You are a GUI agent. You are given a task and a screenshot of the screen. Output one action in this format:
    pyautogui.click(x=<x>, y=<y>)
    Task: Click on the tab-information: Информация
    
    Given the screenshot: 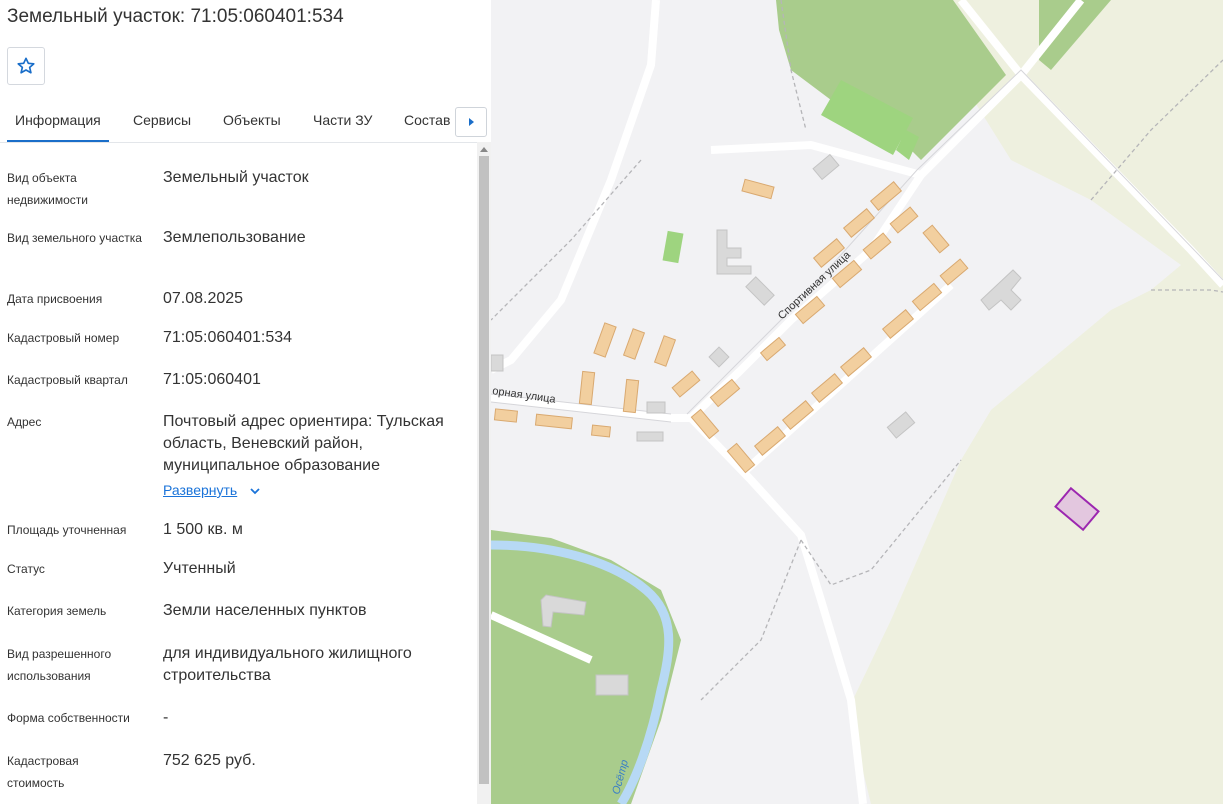 What is the action you would take?
    pyautogui.click(x=58, y=121)
    